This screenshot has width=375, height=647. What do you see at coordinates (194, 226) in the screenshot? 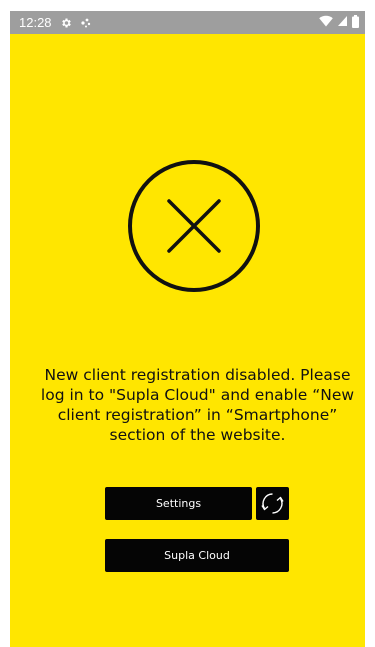
I see `error-x-circle-icon` at bounding box center [194, 226].